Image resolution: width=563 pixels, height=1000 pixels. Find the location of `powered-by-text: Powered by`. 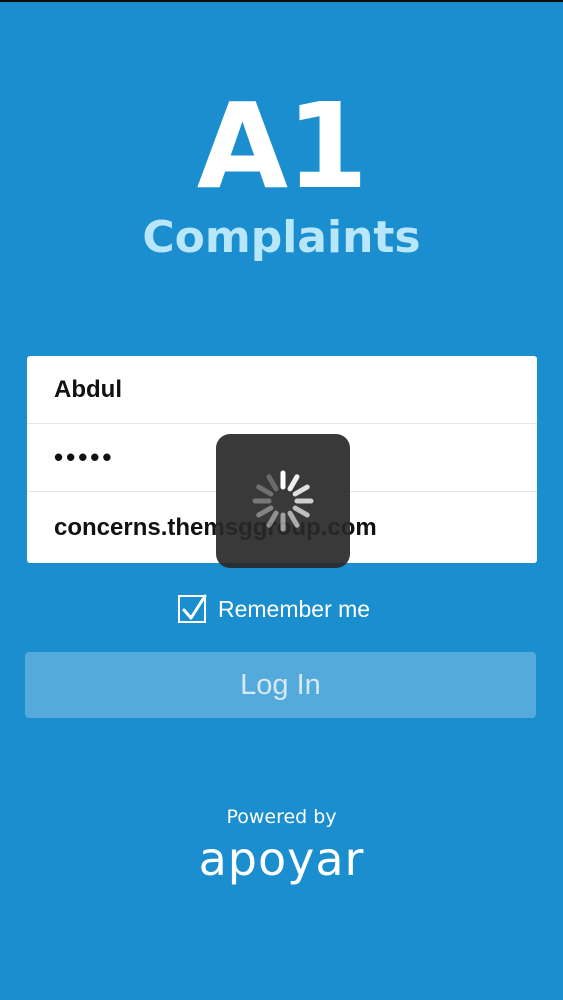

powered-by-text: Powered by is located at coordinates (281, 817).